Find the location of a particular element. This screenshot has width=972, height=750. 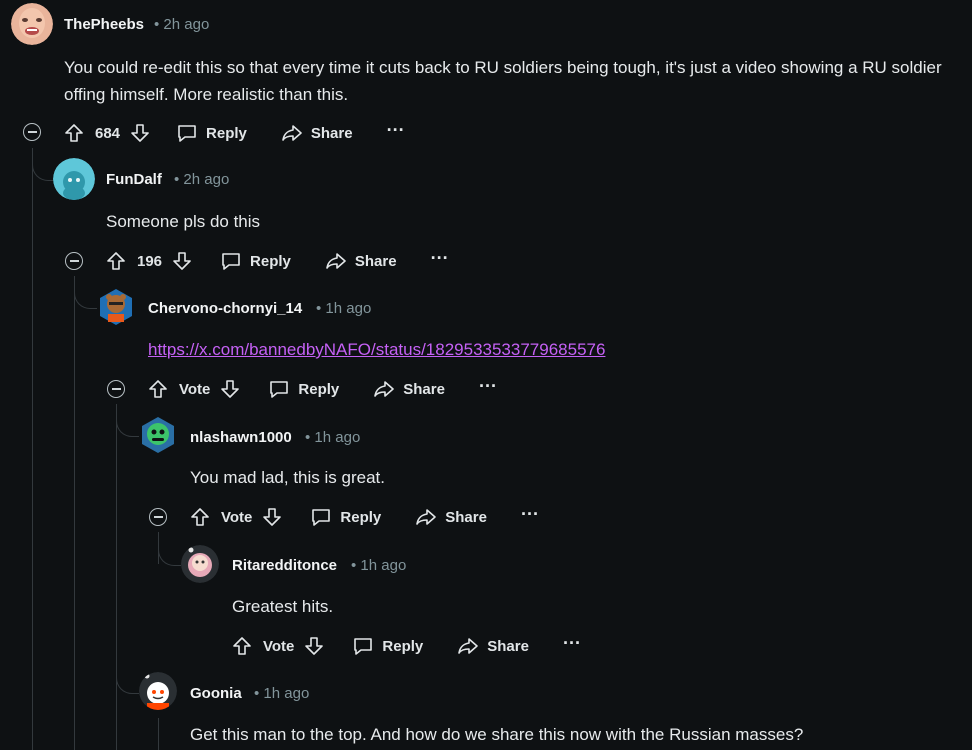

comment-body: You mad lad, this is great. is located at coordinates (287, 477).